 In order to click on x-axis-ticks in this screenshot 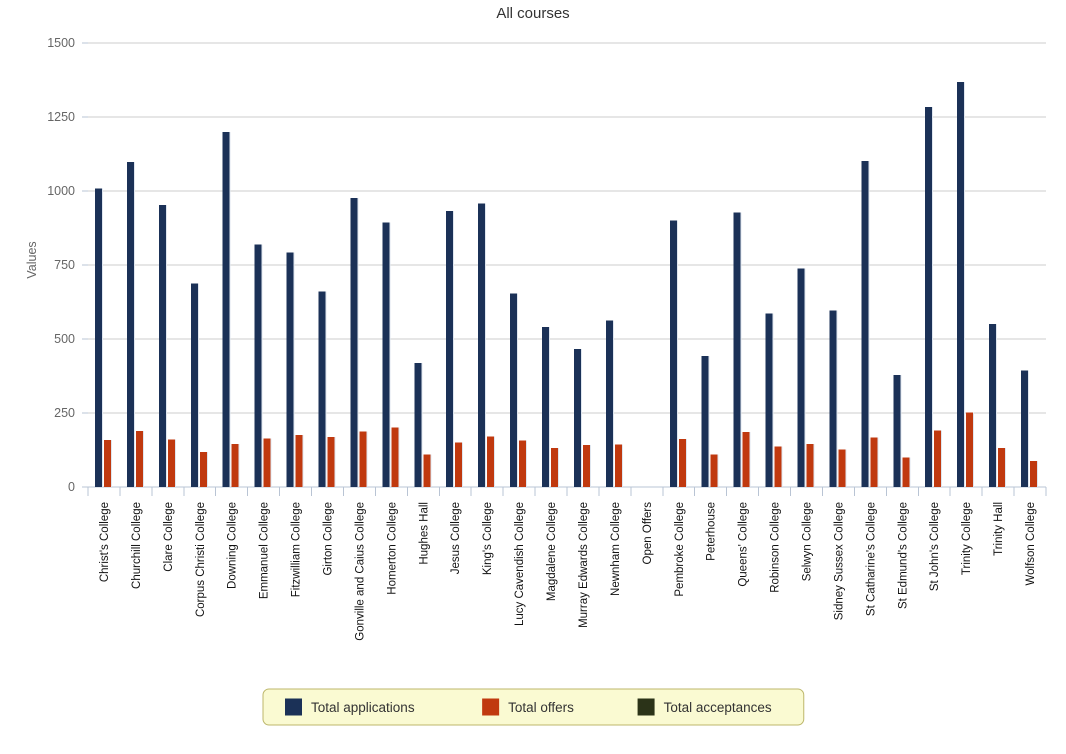, I will do `click(567, 491)`.